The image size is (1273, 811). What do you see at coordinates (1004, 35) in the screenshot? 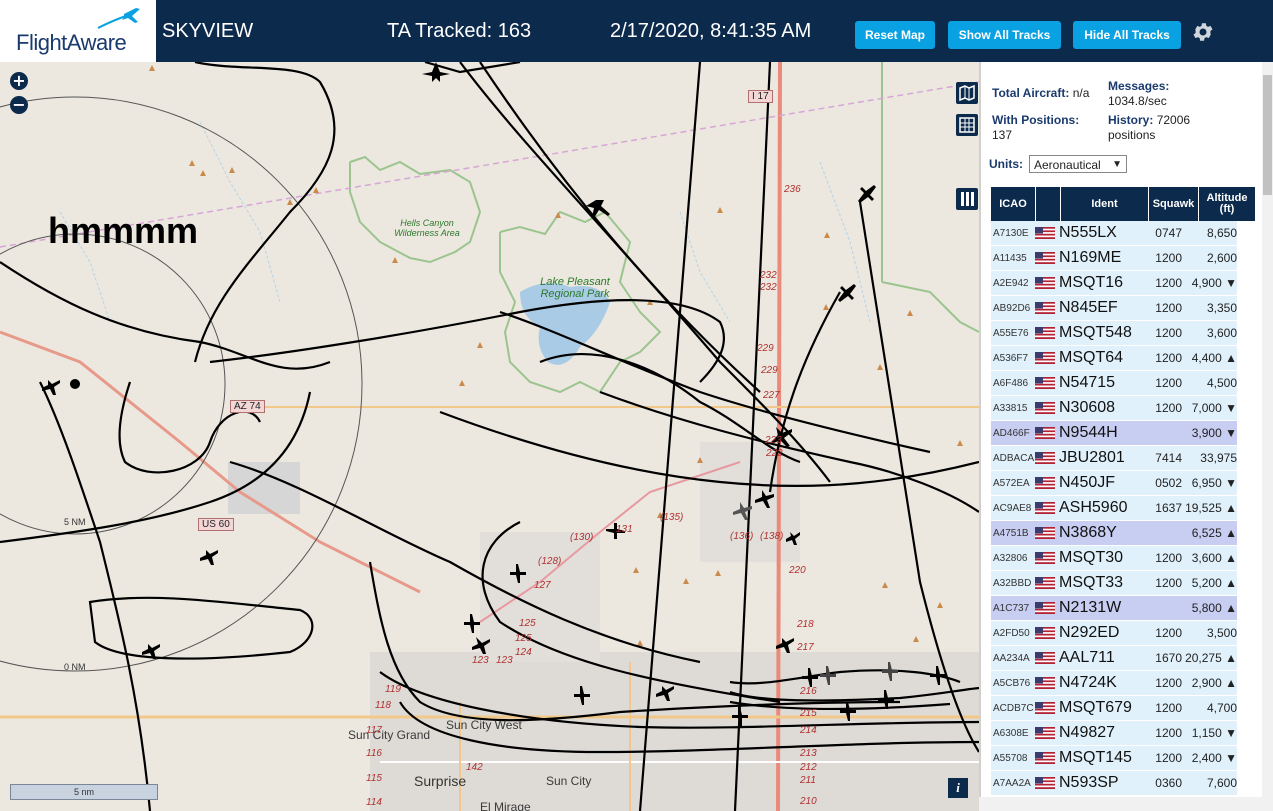
I see `show-all-tracks-button: Show All Tracks` at bounding box center [1004, 35].